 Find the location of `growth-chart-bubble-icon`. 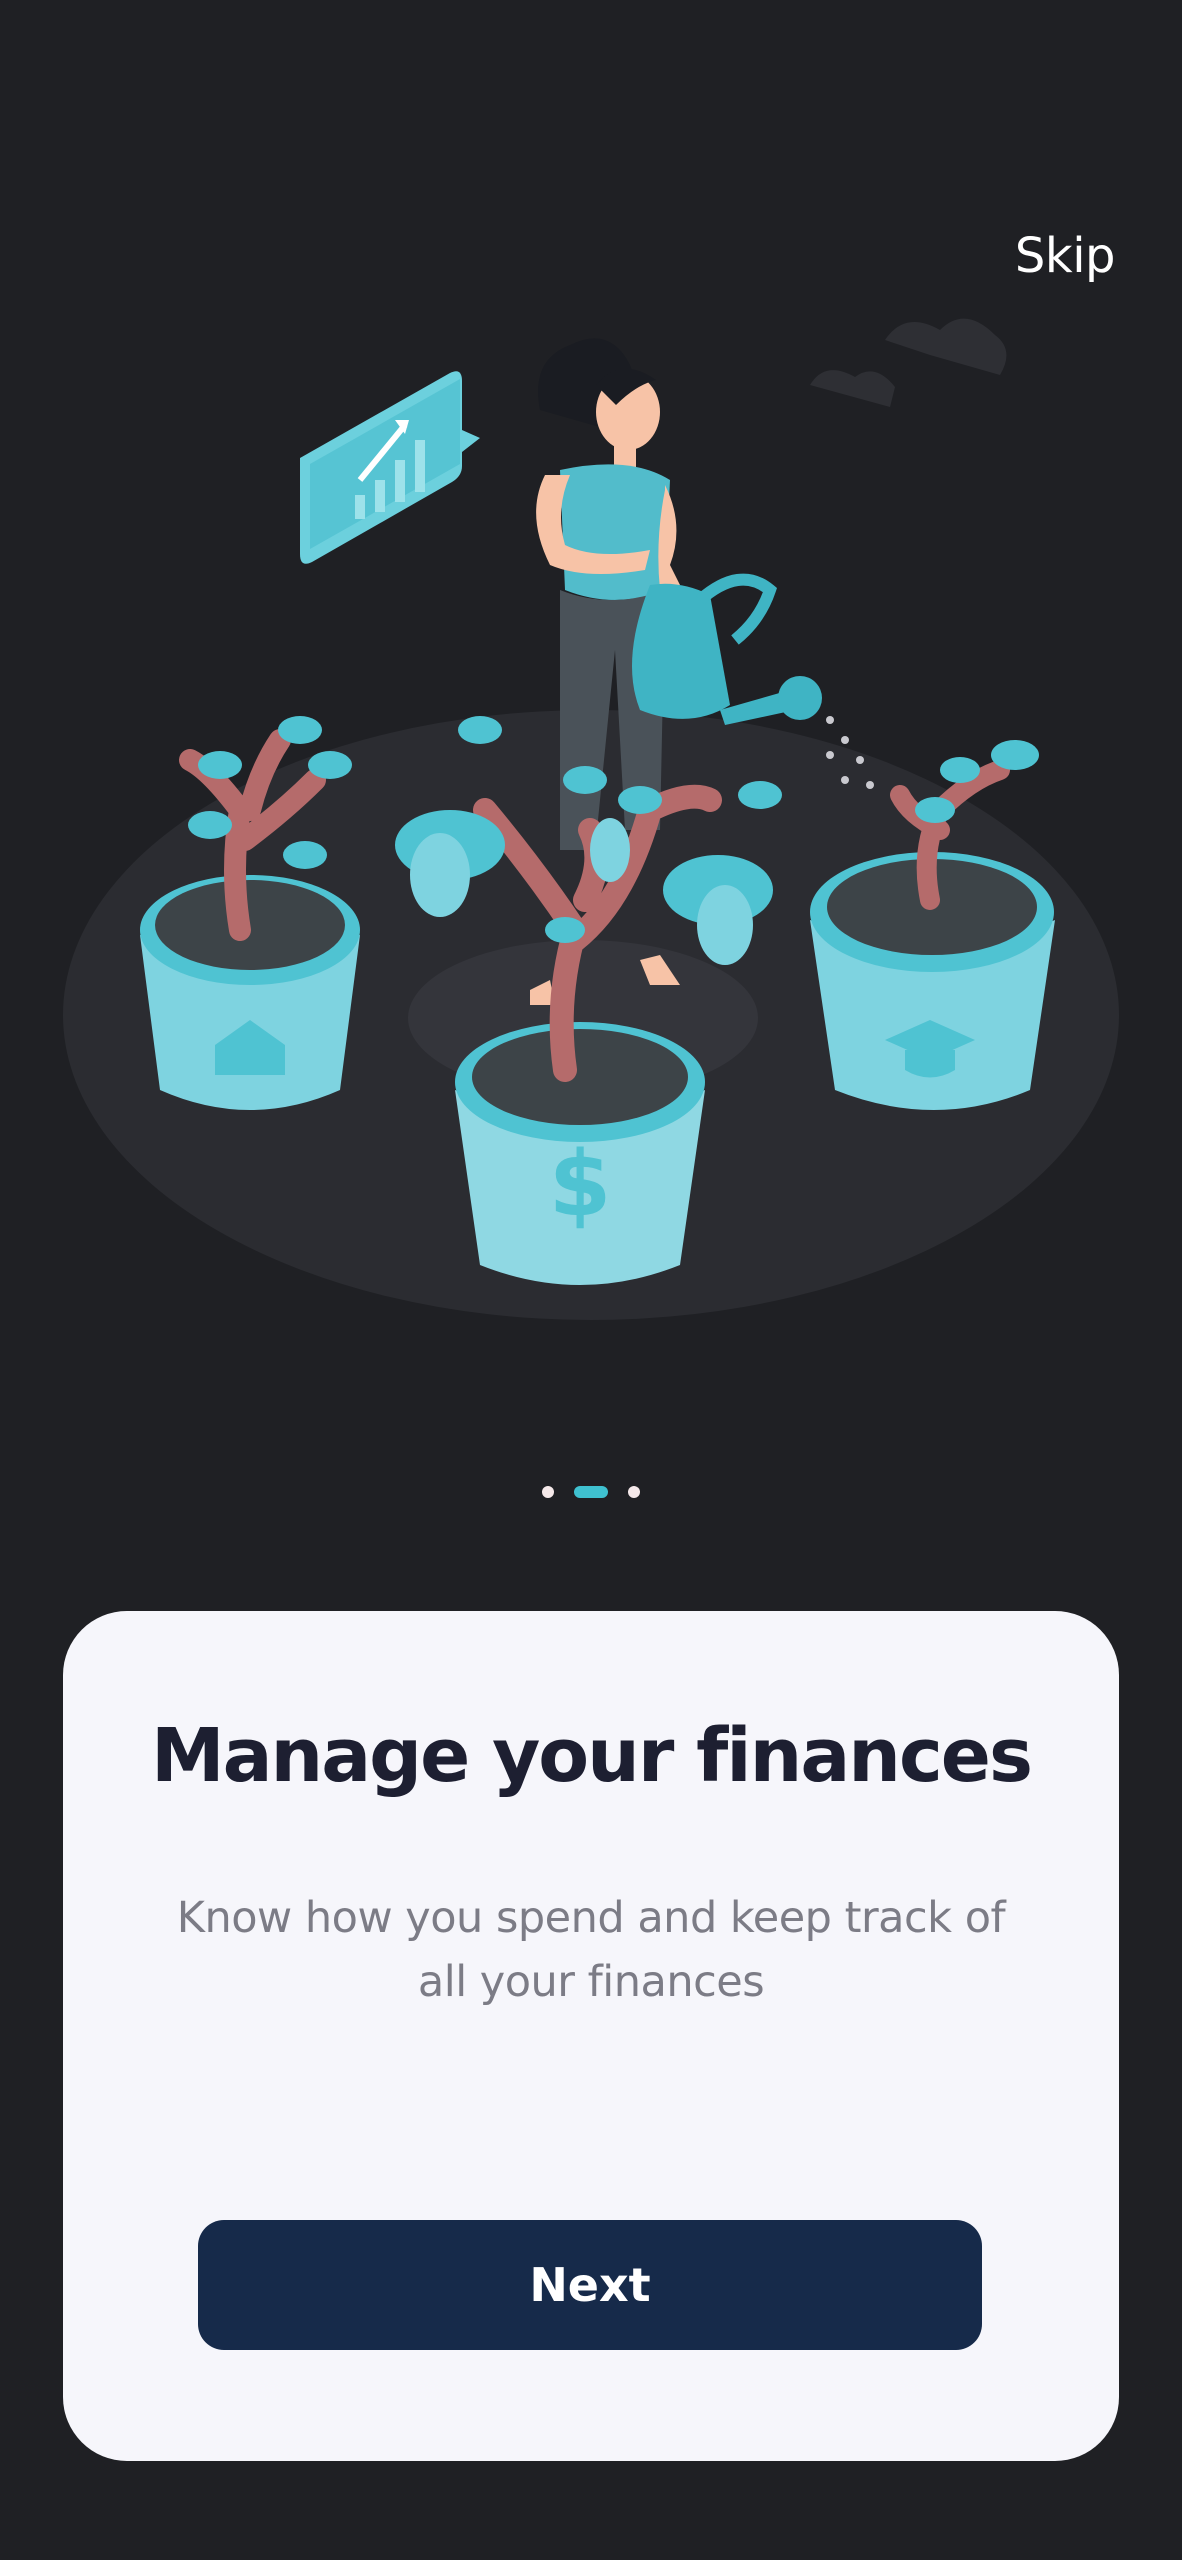

growth-chart-bubble-icon is located at coordinates (390, 467).